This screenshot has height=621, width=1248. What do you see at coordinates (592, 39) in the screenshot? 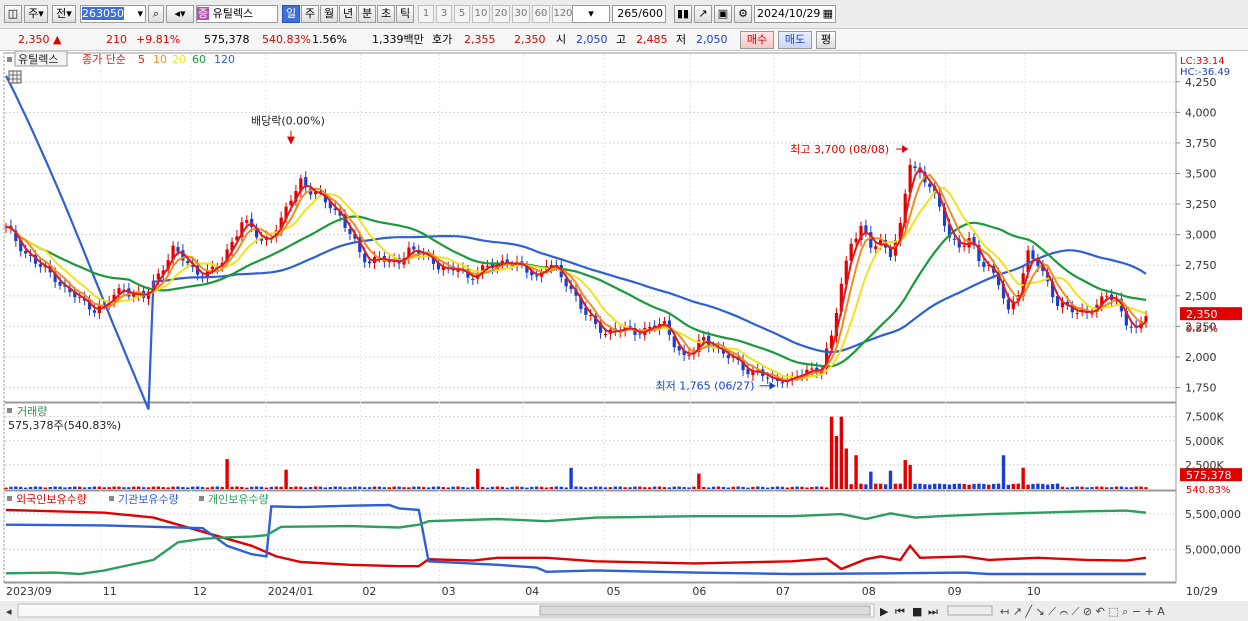
I see `open: 2,050` at bounding box center [592, 39].